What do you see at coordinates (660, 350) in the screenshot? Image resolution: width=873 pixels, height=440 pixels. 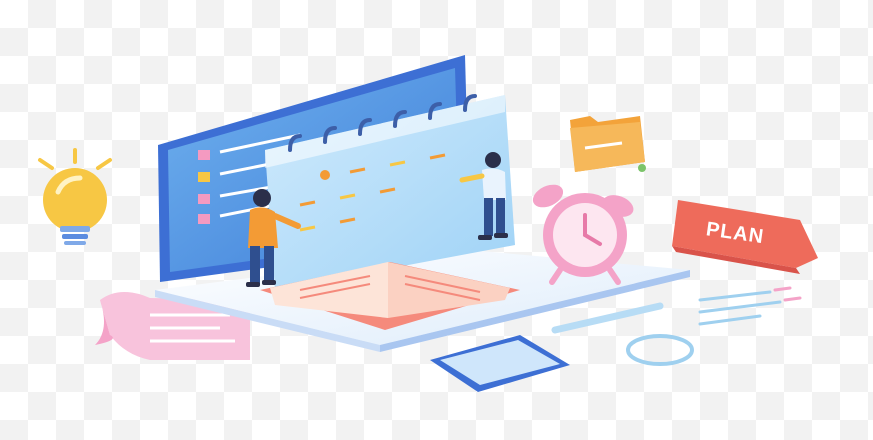 I see `speech-bubble-icon` at bounding box center [660, 350].